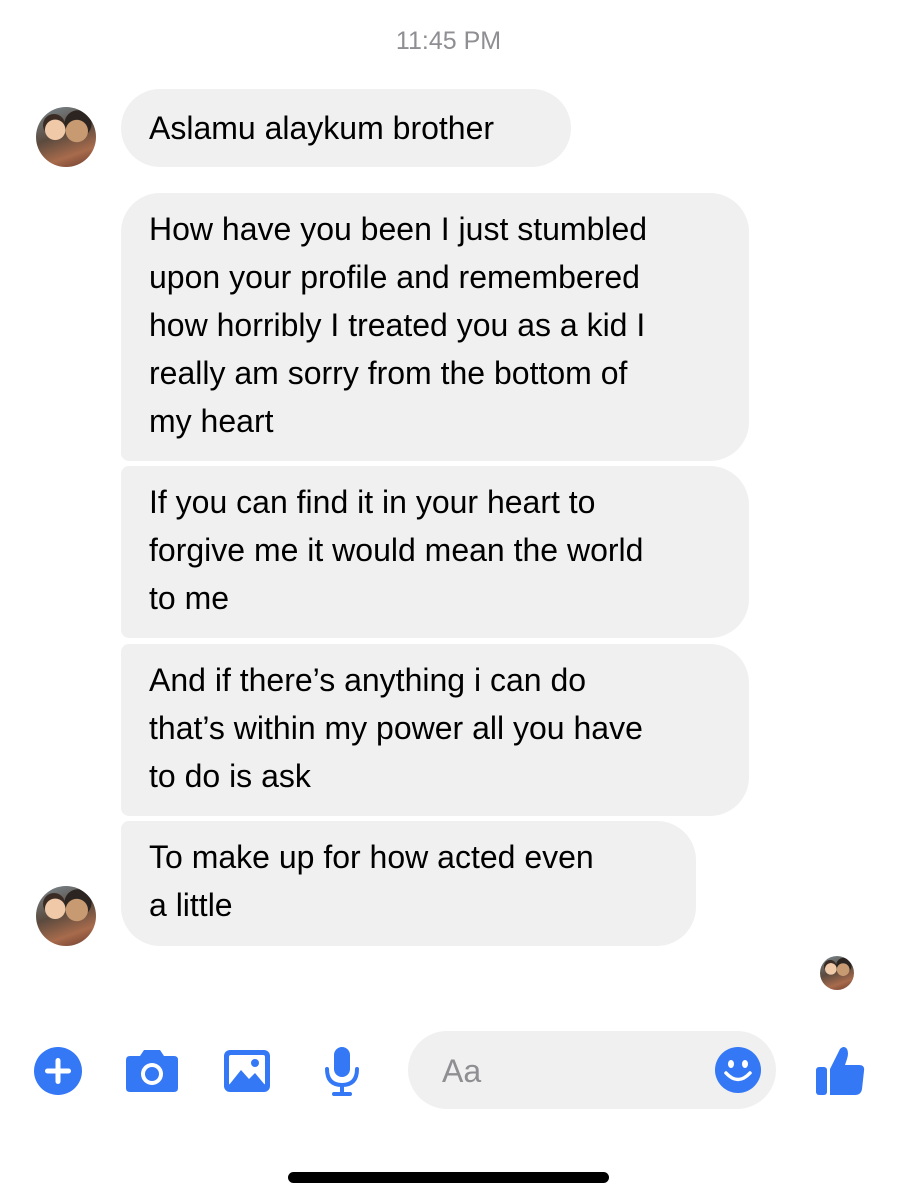 This screenshot has height=1200, width=897. What do you see at coordinates (346, 128) in the screenshot?
I see `message-bubble: Aslamu alaykum brother` at bounding box center [346, 128].